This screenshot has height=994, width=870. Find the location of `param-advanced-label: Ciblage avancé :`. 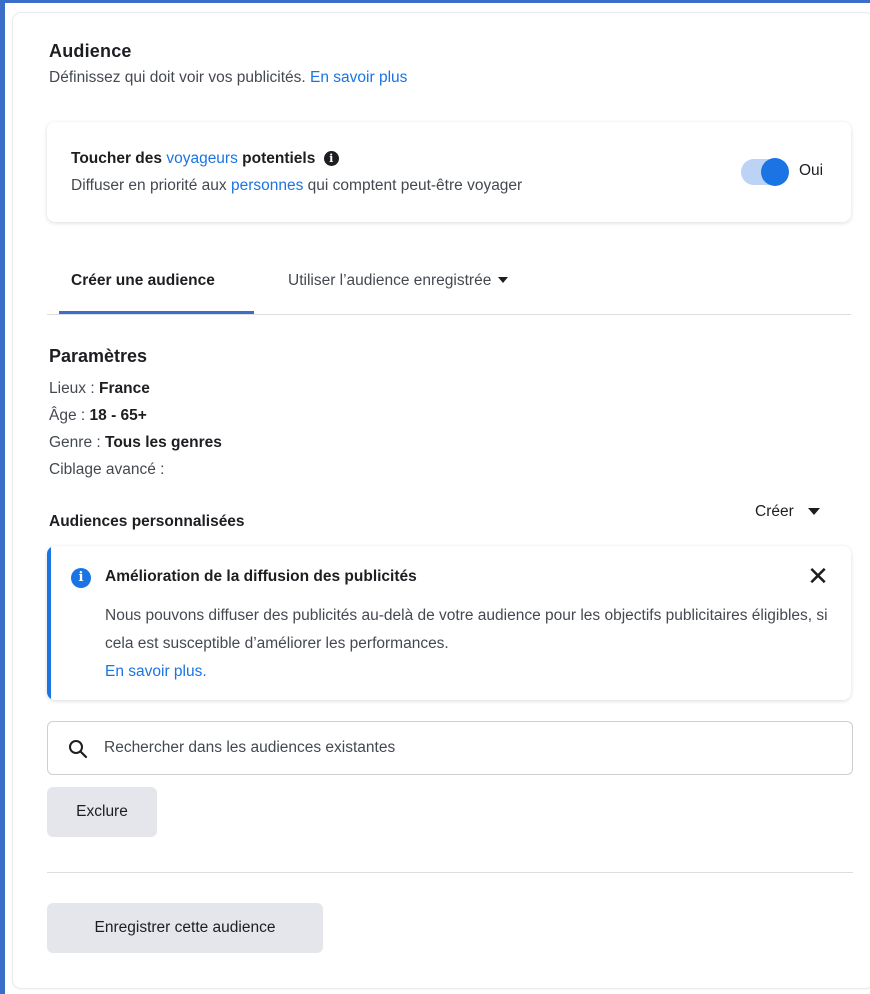

param-advanced-label: Ciblage avancé : is located at coordinates (107, 469).